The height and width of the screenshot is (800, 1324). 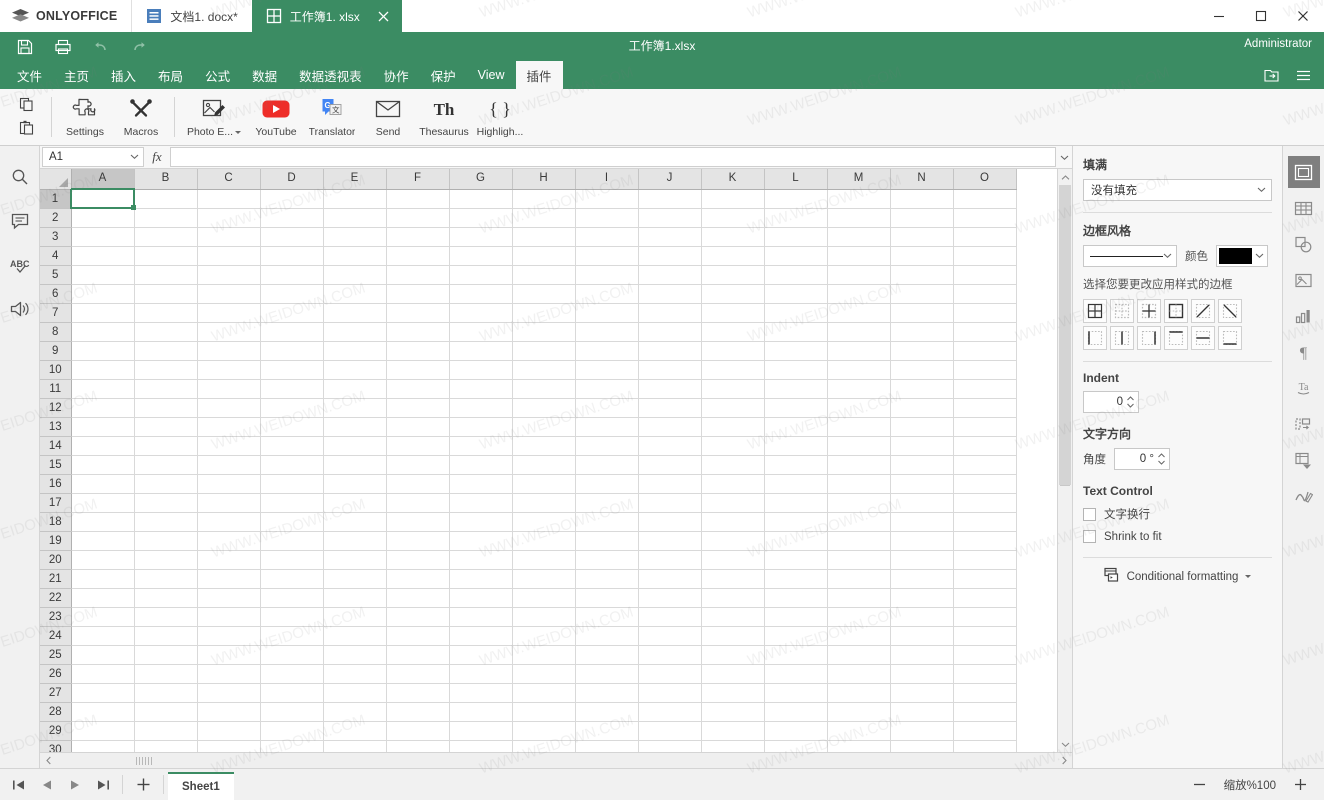 What do you see at coordinates (539, 75) in the screenshot?
I see `menu-item-plugins: 插件` at bounding box center [539, 75].